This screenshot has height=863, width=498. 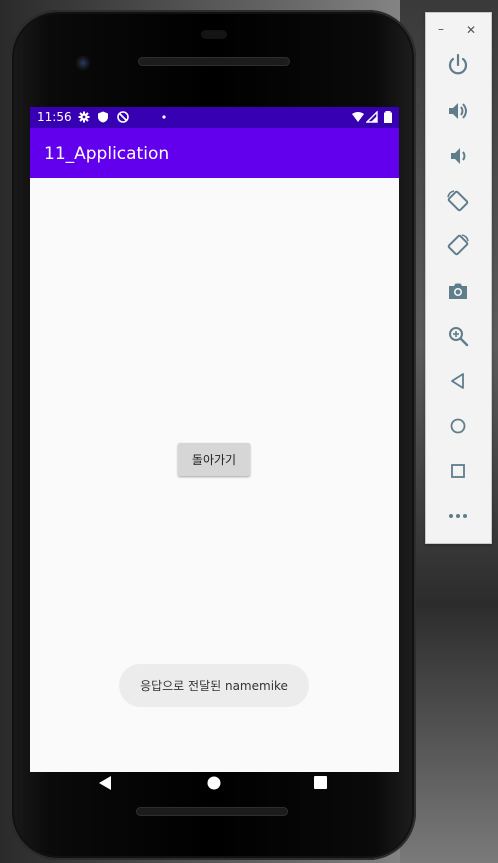 What do you see at coordinates (358, 117) in the screenshot?
I see `wifi-icon` at bounding box center [358, 117].